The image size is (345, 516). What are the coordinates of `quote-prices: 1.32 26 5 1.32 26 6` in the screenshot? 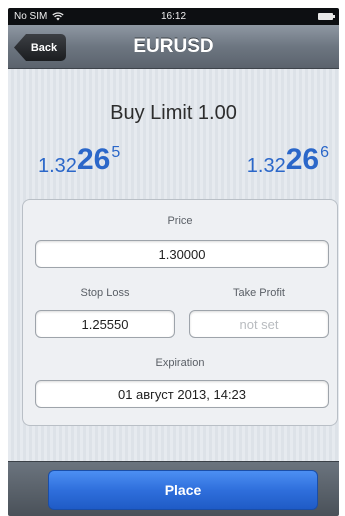 It's located at (173, 160).